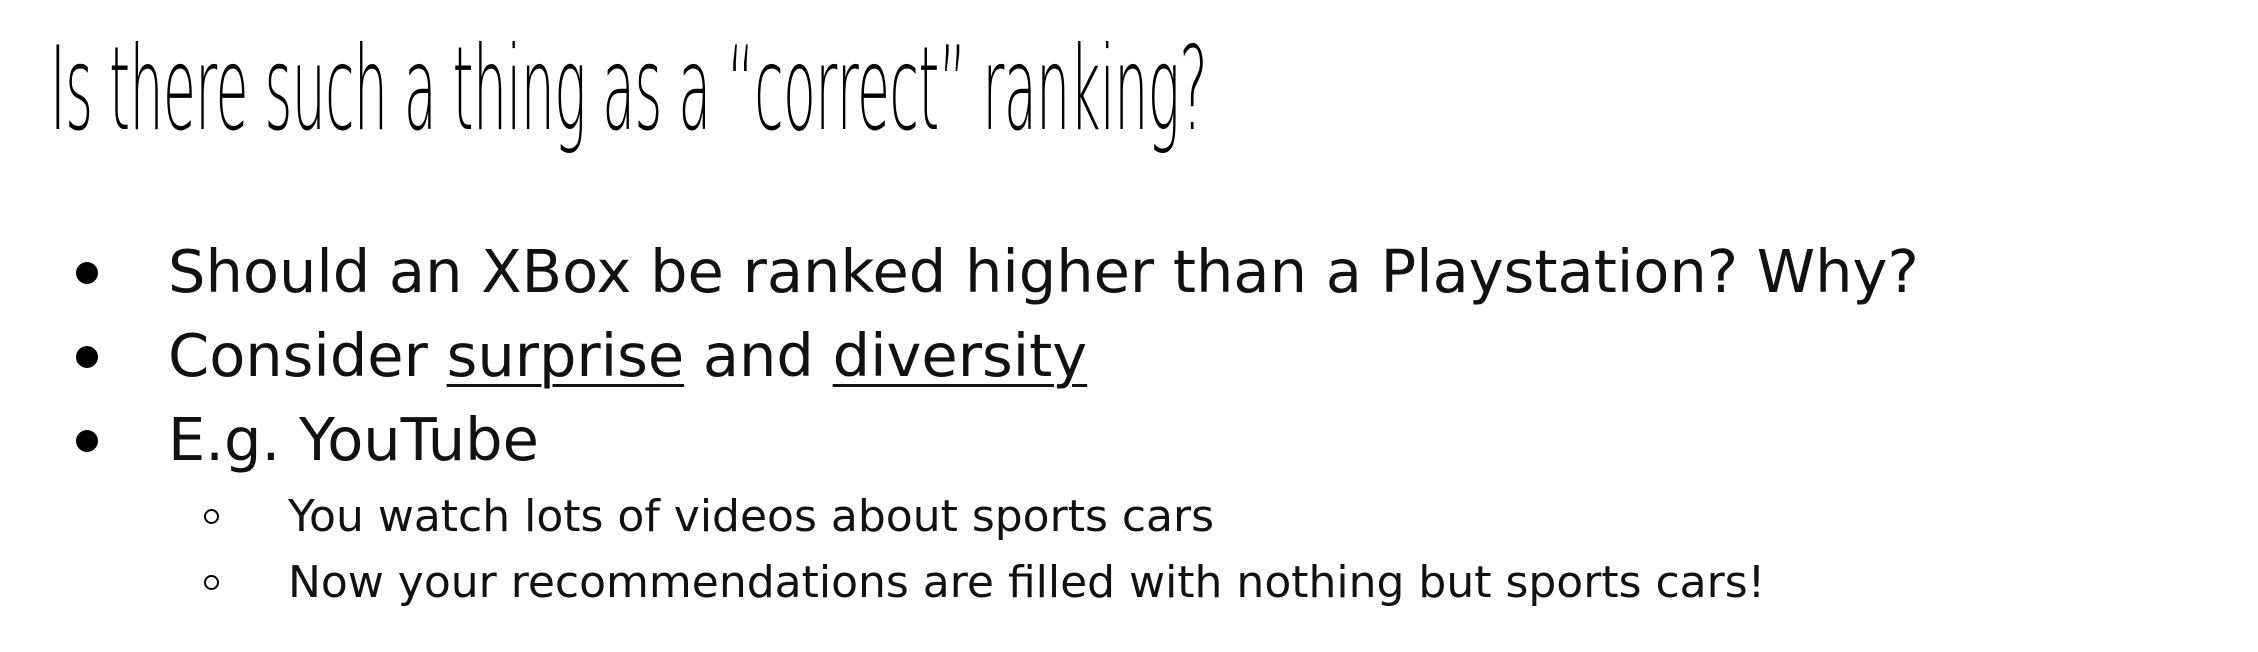 This screenshot has width=2258, height=652. What do you see at coordinates (960, 355) in the screenshot?
I see `underlined-term-diversity: diversity` at bounding box center [960, 355].